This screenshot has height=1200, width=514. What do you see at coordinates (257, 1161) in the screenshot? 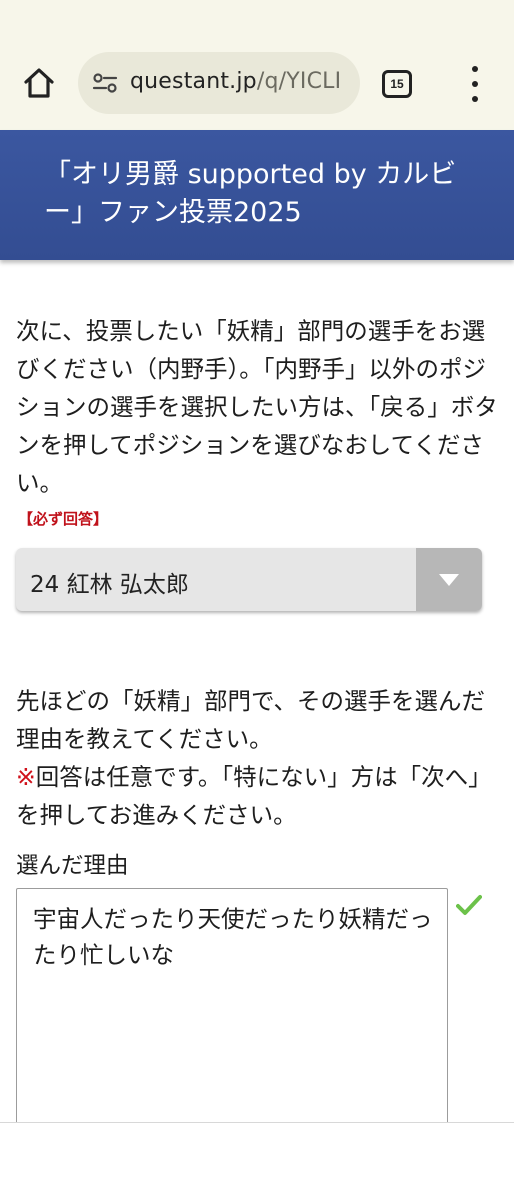
I see `bottom-area` at bounding box center [257, 1161].